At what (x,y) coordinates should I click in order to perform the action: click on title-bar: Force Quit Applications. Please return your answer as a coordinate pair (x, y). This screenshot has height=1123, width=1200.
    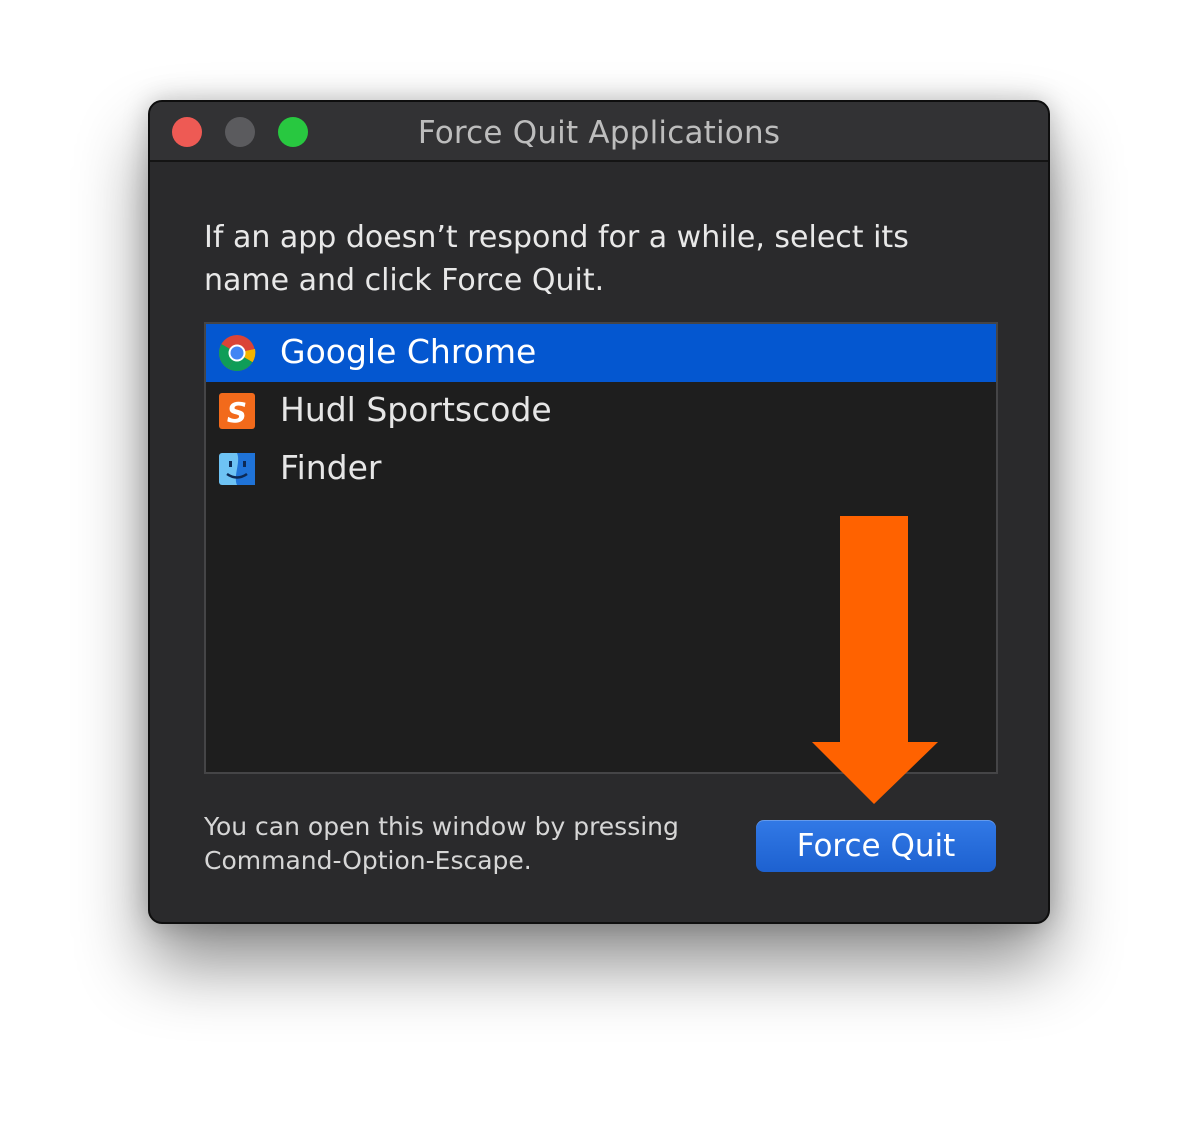
    Looking at the image, I should click on (599, 132).